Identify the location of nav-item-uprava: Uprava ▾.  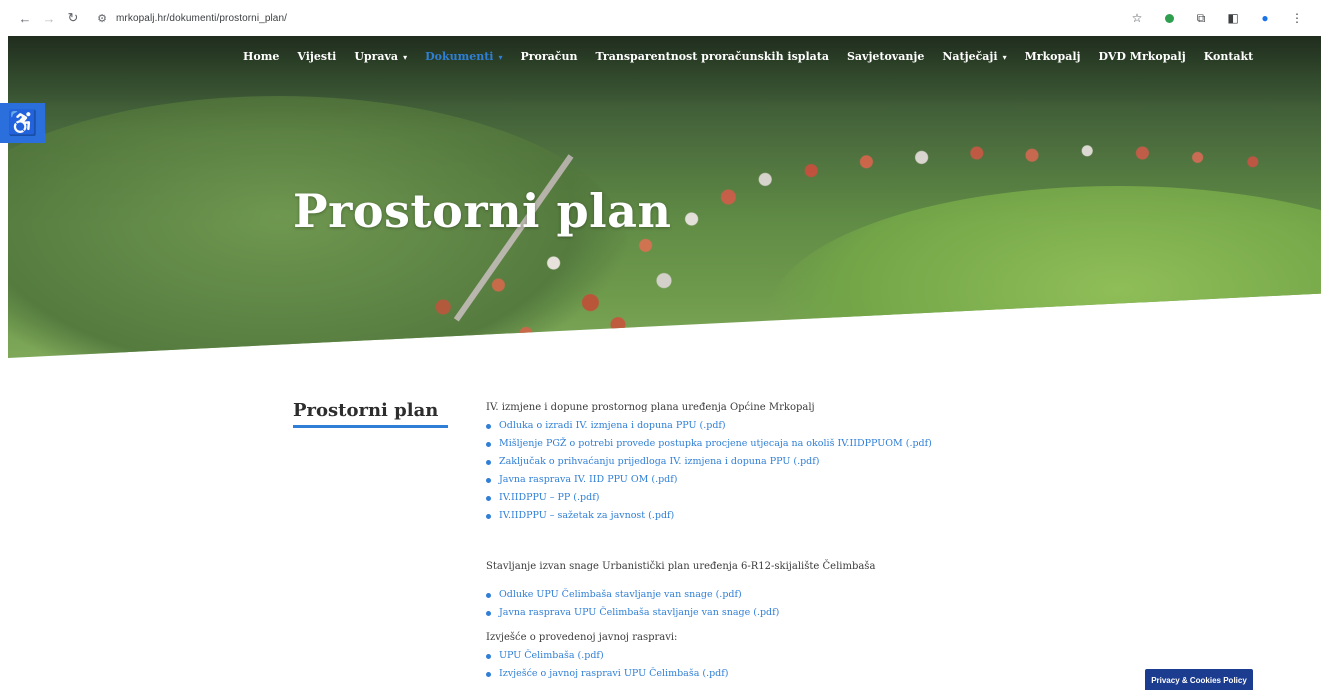
(380, 56).